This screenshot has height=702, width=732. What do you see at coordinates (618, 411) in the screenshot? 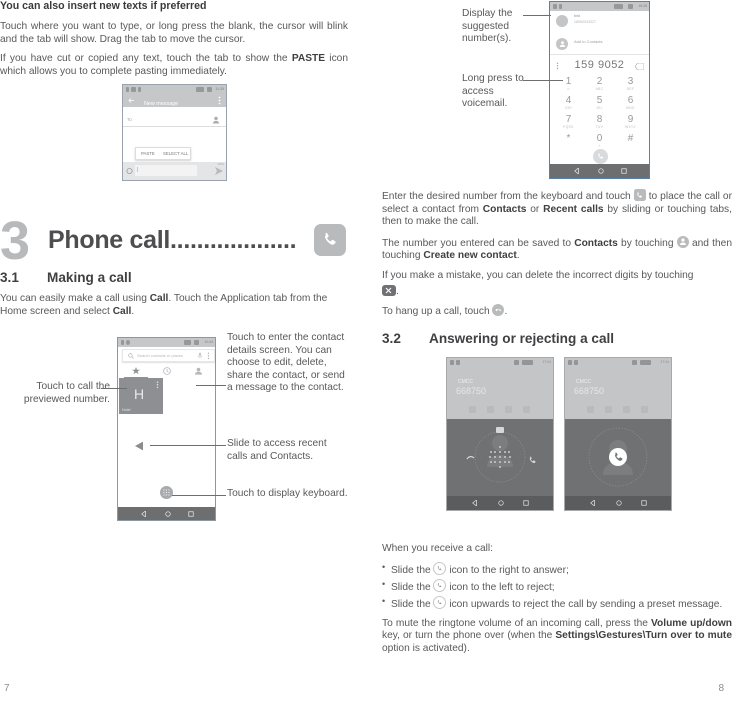
I see `incall-actions` at bounding box center [618, 411].